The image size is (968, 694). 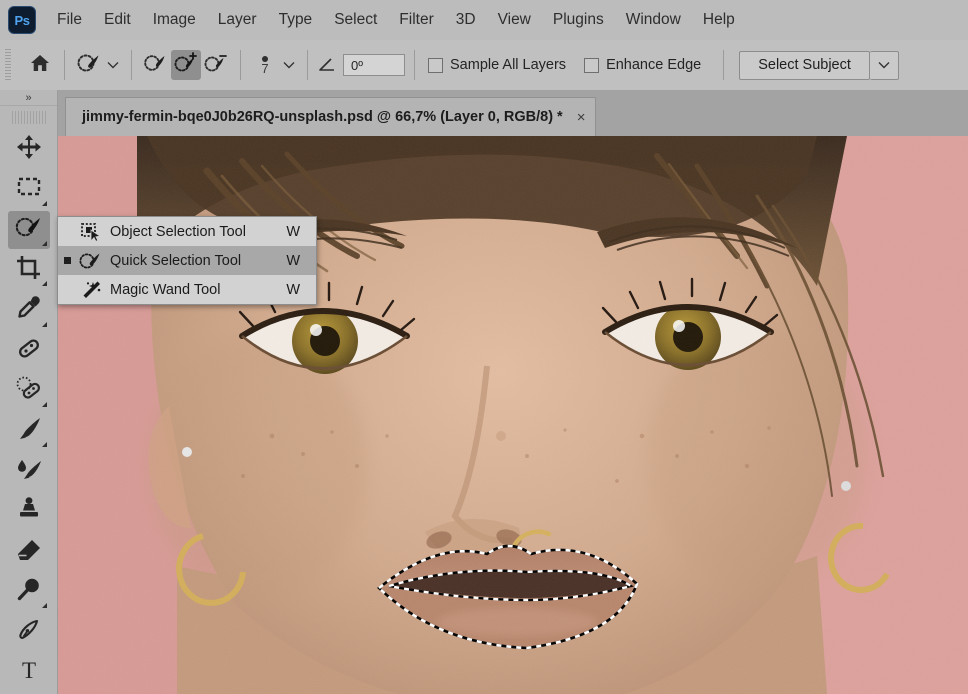 I want to click on tool-preset-picker, so click(x=98, y=65).